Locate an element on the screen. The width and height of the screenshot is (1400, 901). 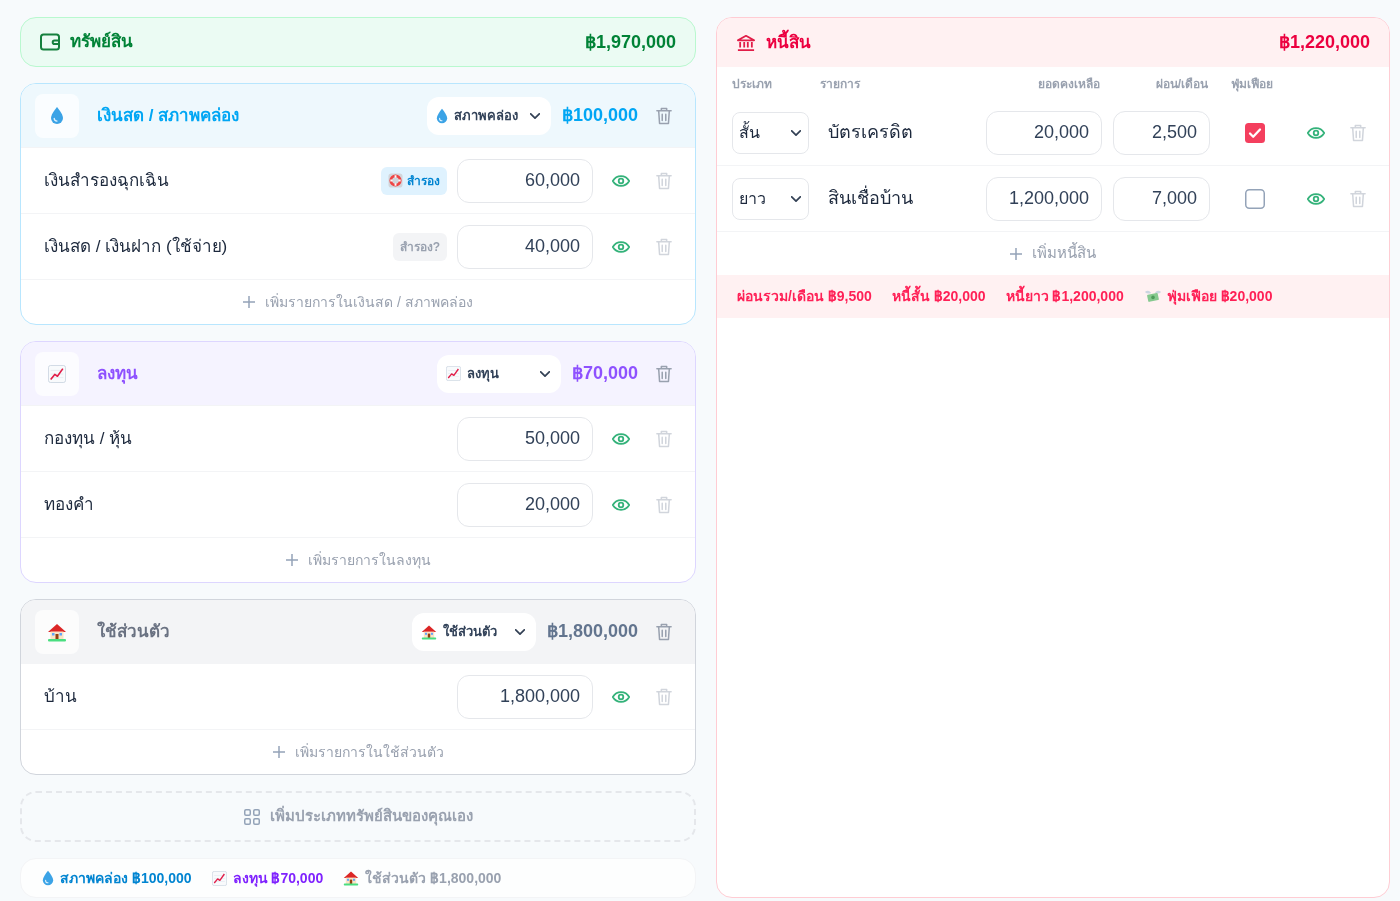
summary-text: ผ่อนรวม/เดือน ฿9,500 is located at coordinates (804, 296).